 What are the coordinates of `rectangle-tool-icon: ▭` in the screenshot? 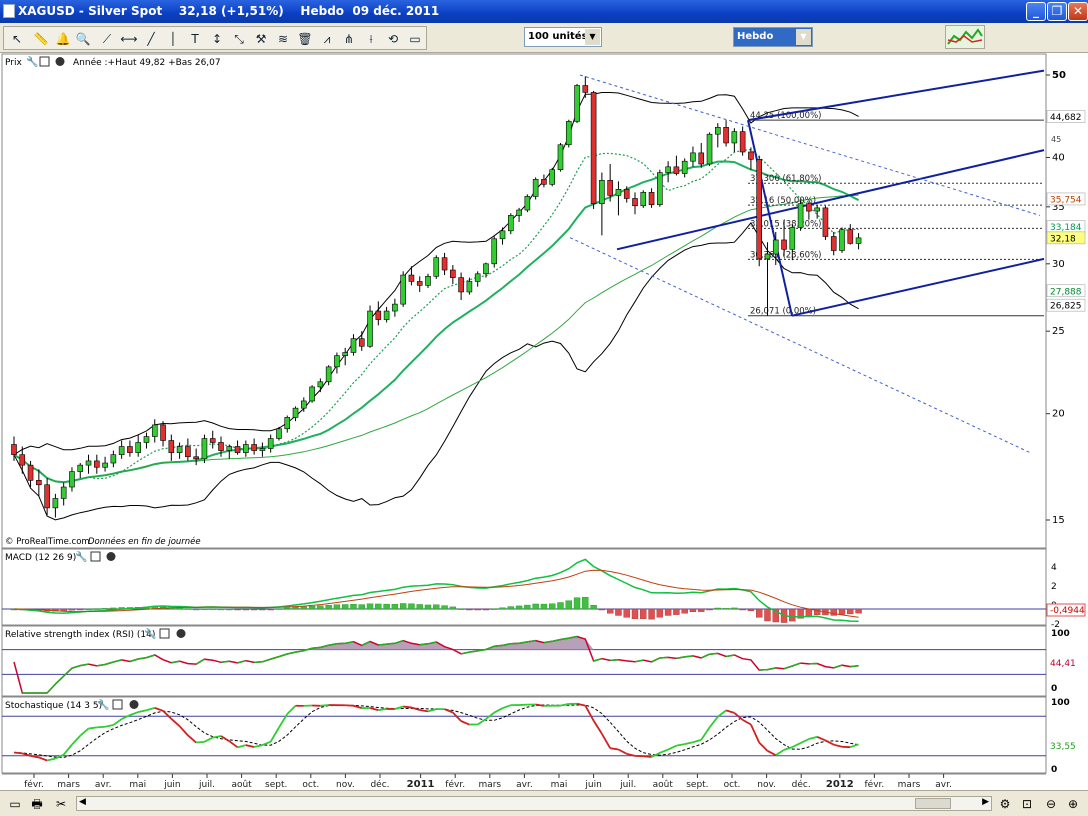 It's located at (415, 39).